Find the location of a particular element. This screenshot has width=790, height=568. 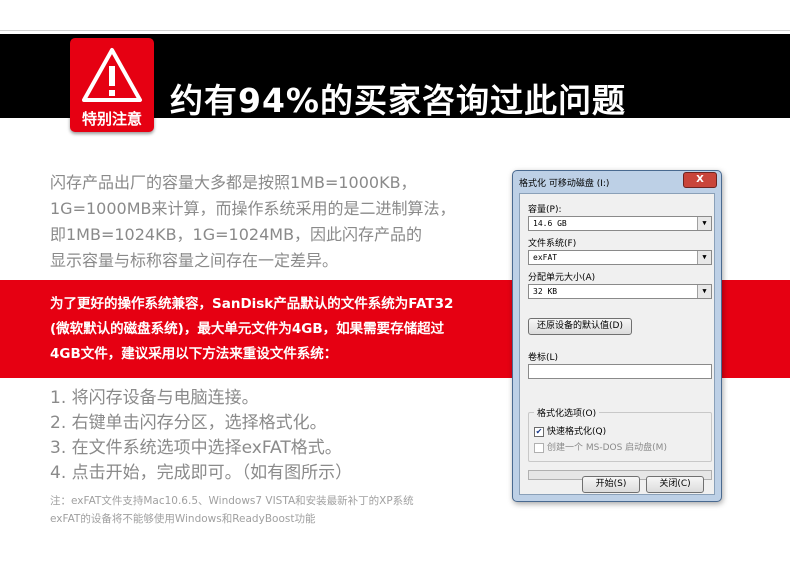

capacity-label: 容量(P): is located at coordinates (545, 210).